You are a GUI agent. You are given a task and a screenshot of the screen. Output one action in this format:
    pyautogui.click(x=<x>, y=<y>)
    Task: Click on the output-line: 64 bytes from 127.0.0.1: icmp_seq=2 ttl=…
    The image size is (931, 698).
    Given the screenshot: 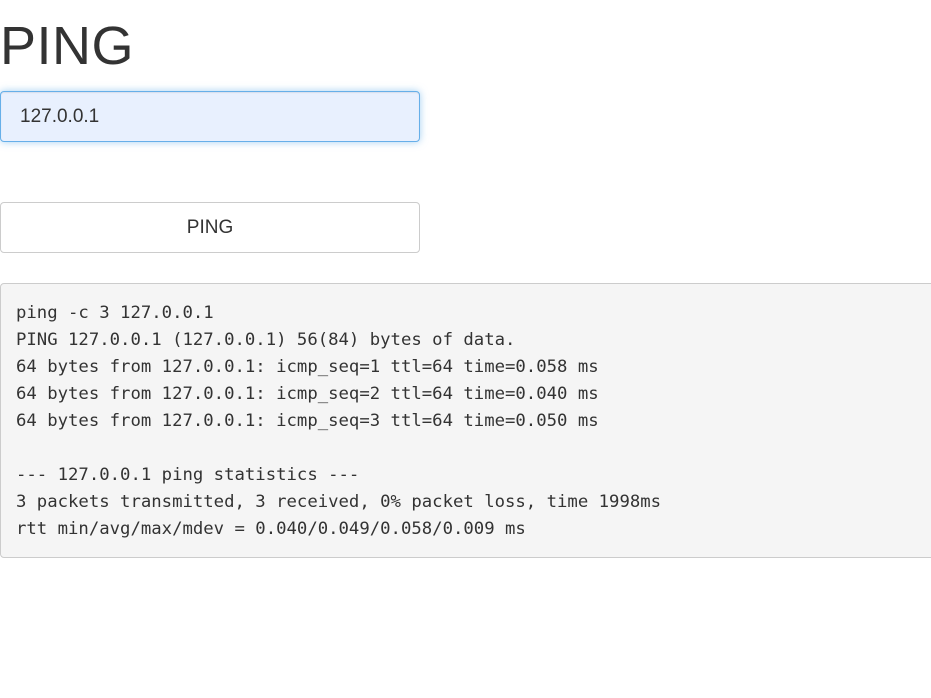 What is the action you would take?
    pyautogui.click(x=307, y=394)
    